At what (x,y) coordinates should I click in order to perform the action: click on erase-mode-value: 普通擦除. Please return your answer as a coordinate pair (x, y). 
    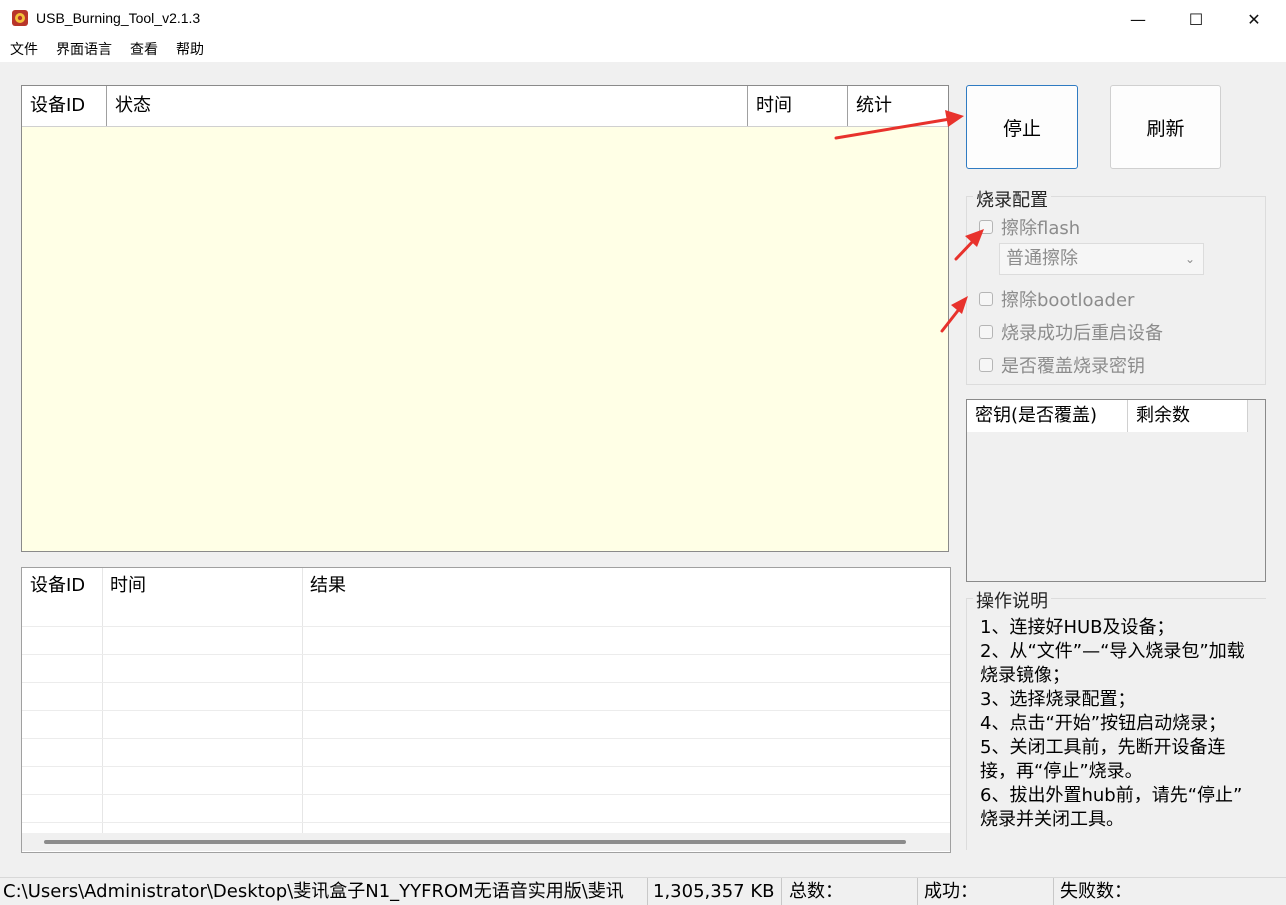
    Looking at the image, I should click on (1042, 258).